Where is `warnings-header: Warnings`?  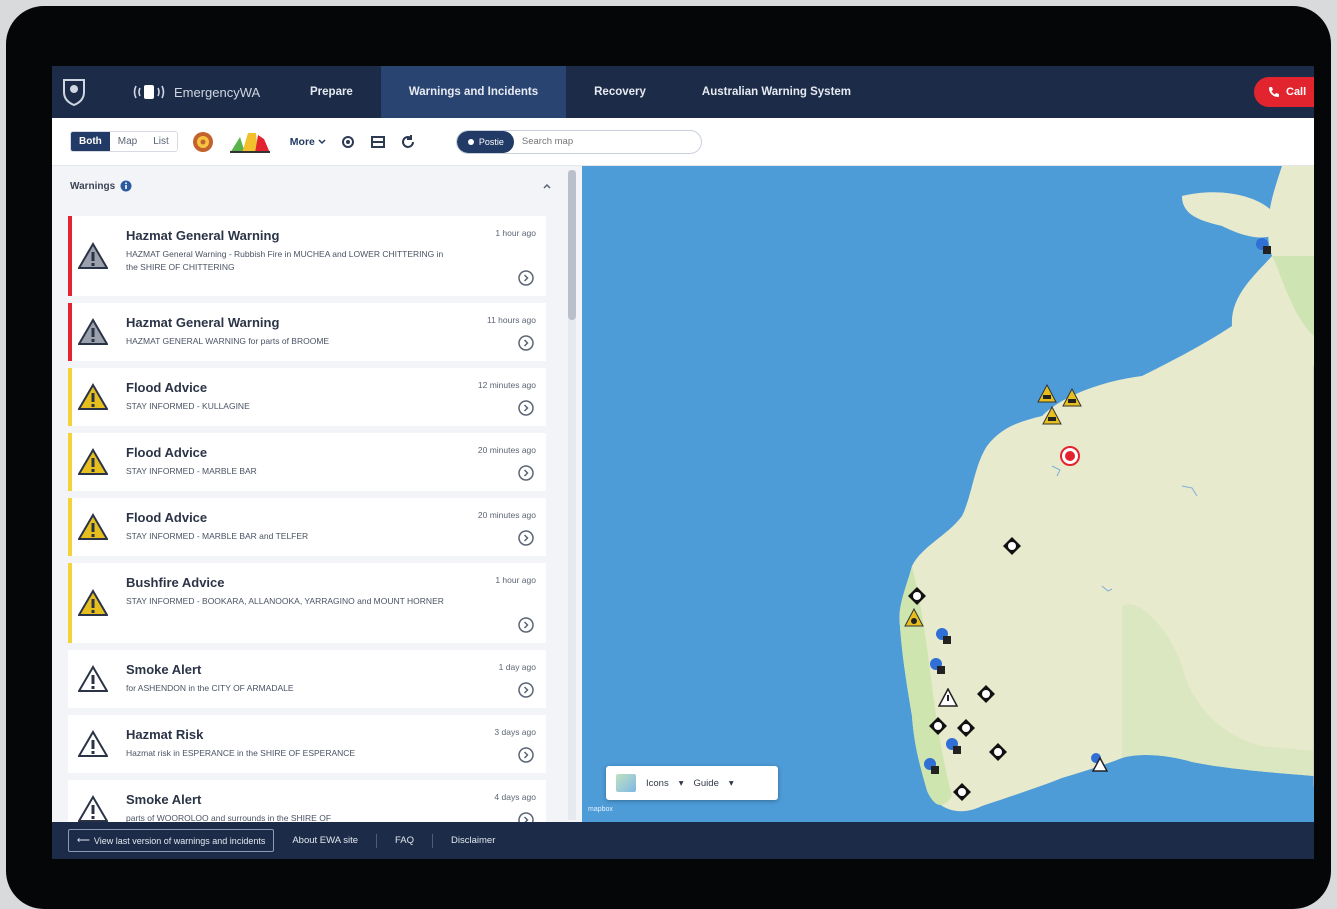 warnings-header: Warnings is located at coordinates (317, 186).